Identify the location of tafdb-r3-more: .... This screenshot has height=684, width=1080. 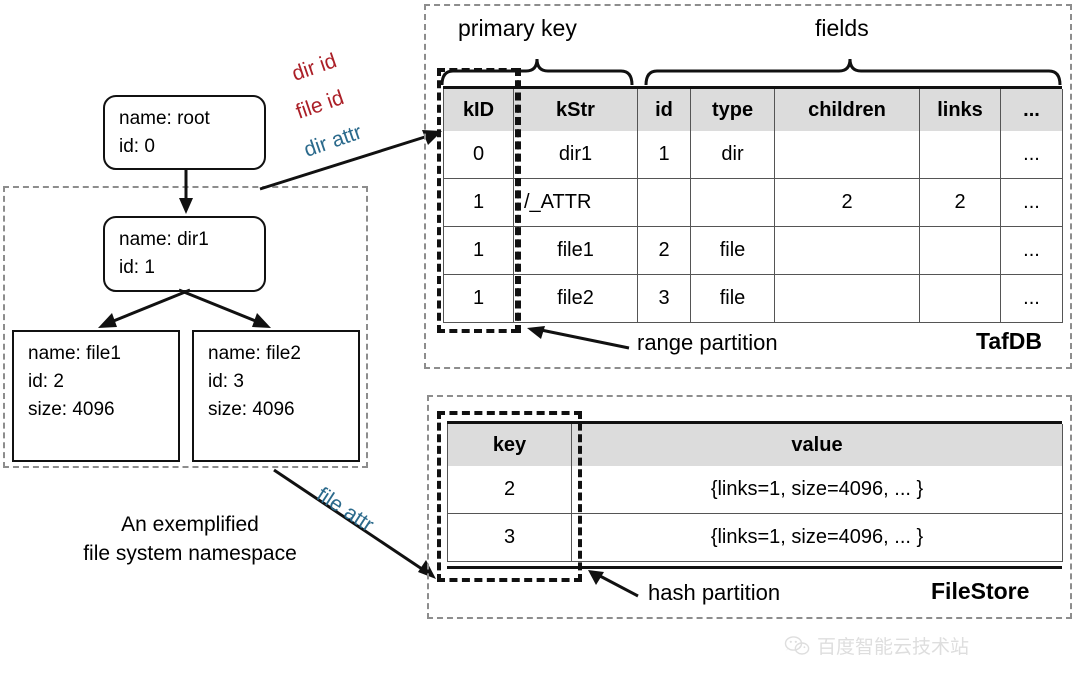
(1031, 298).